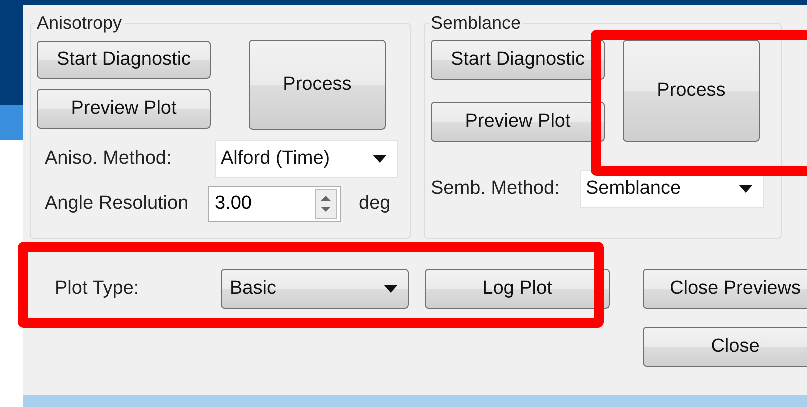  What do you see at coordinates (315, 289) in the screenshot?
I see `plot-type-dropdown: Basic` at bounding box center [315, 289].